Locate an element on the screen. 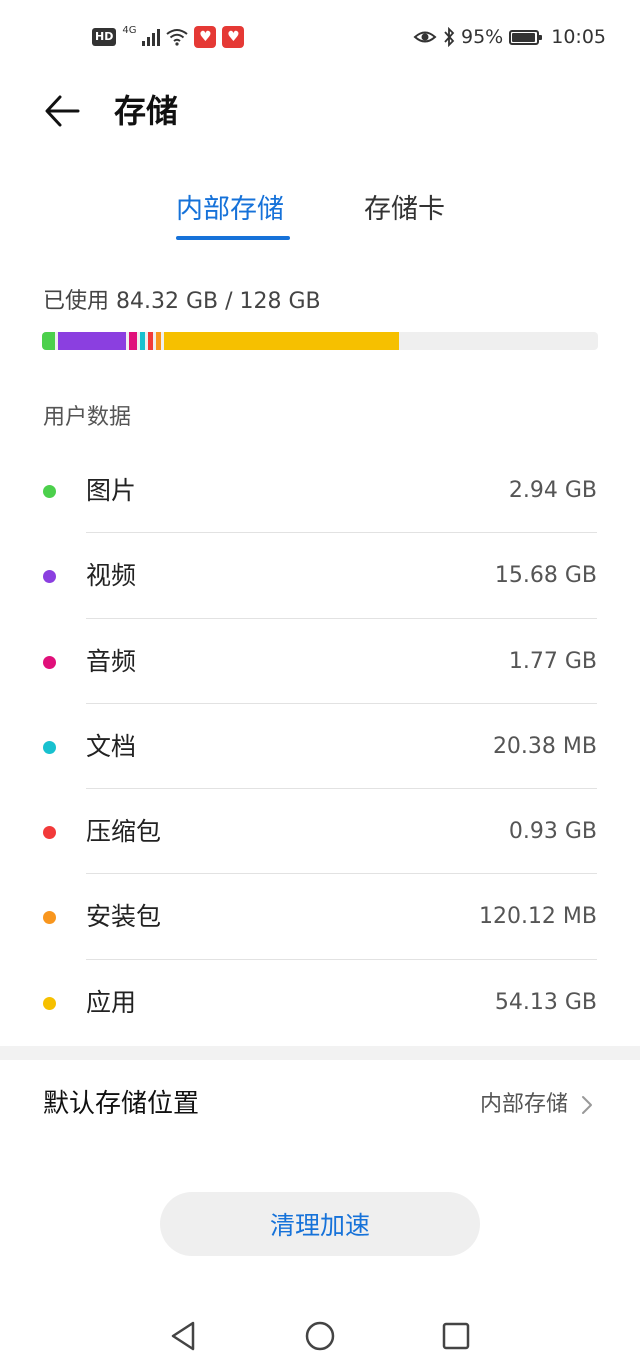 The width and height of the screenshot is (640, 1369). category-row-images: 图片 2.94 GB is located at coordinates (320, 491).